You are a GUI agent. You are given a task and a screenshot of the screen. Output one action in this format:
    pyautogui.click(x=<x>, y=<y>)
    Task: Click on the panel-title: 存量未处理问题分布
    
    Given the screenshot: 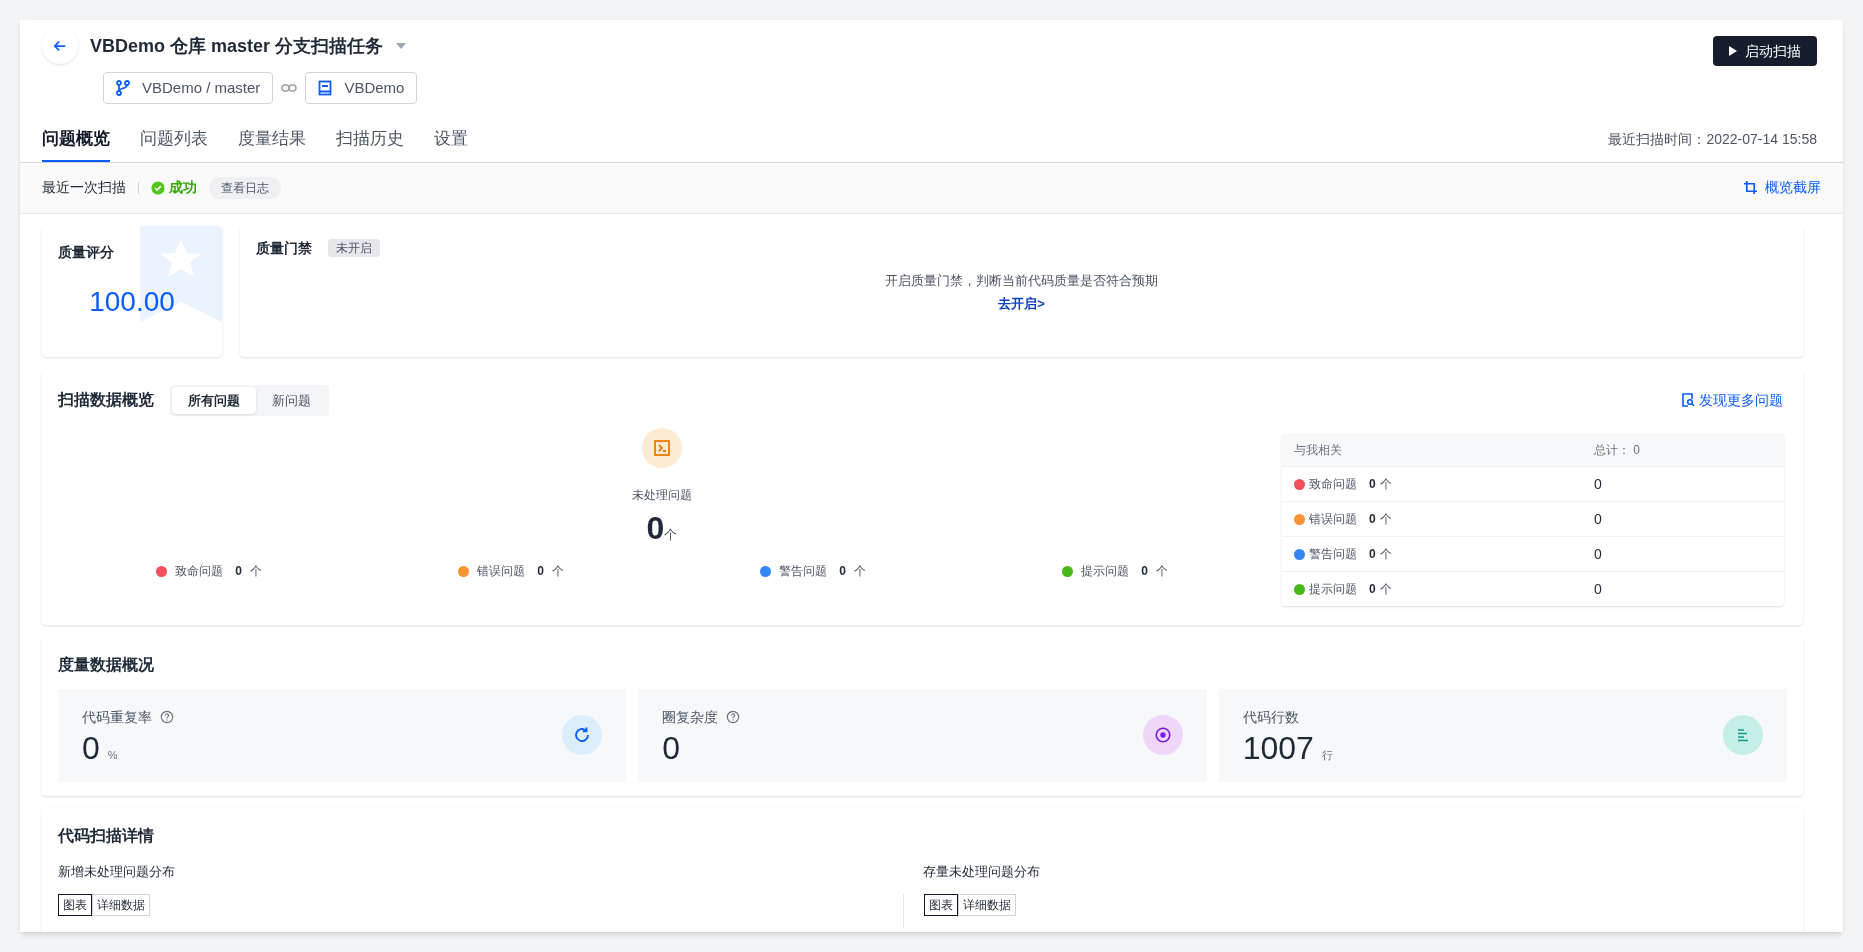 What is the action you would take?
    pyautogui.click(x=981, y=871)
    